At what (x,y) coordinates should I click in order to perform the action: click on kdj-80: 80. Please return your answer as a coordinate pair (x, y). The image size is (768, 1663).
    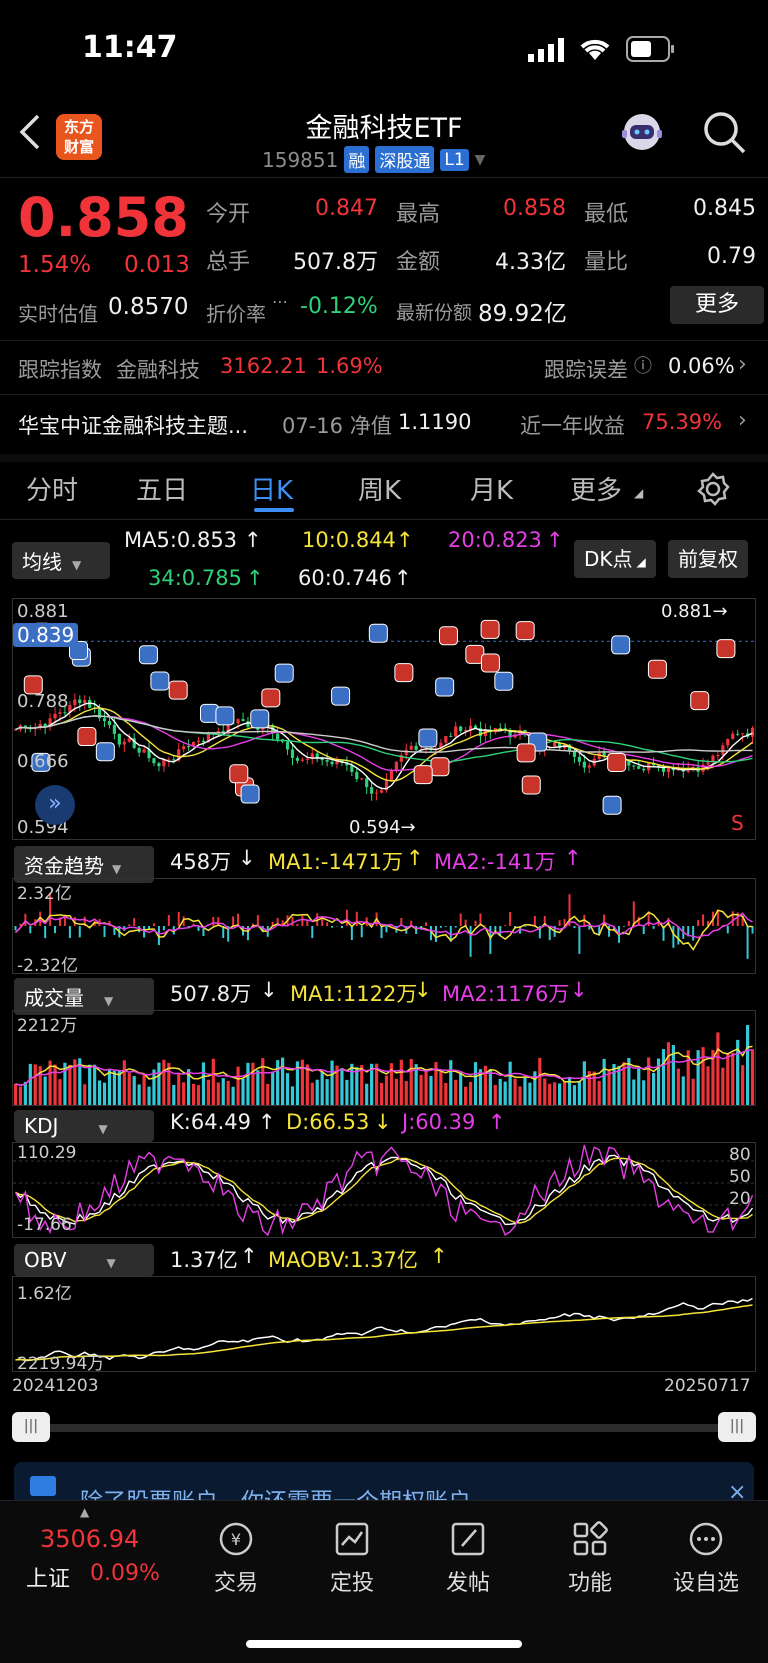
    Looking at the image, I should click on (740, 1155).